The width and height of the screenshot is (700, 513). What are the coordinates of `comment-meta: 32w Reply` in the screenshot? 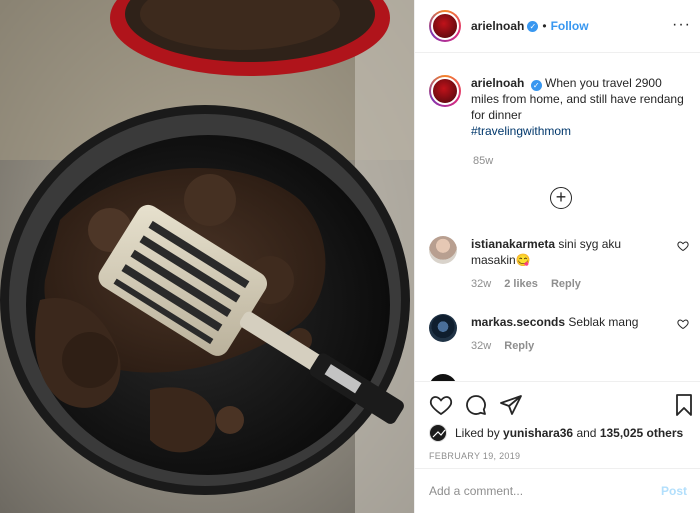 It's located at (566, 346).